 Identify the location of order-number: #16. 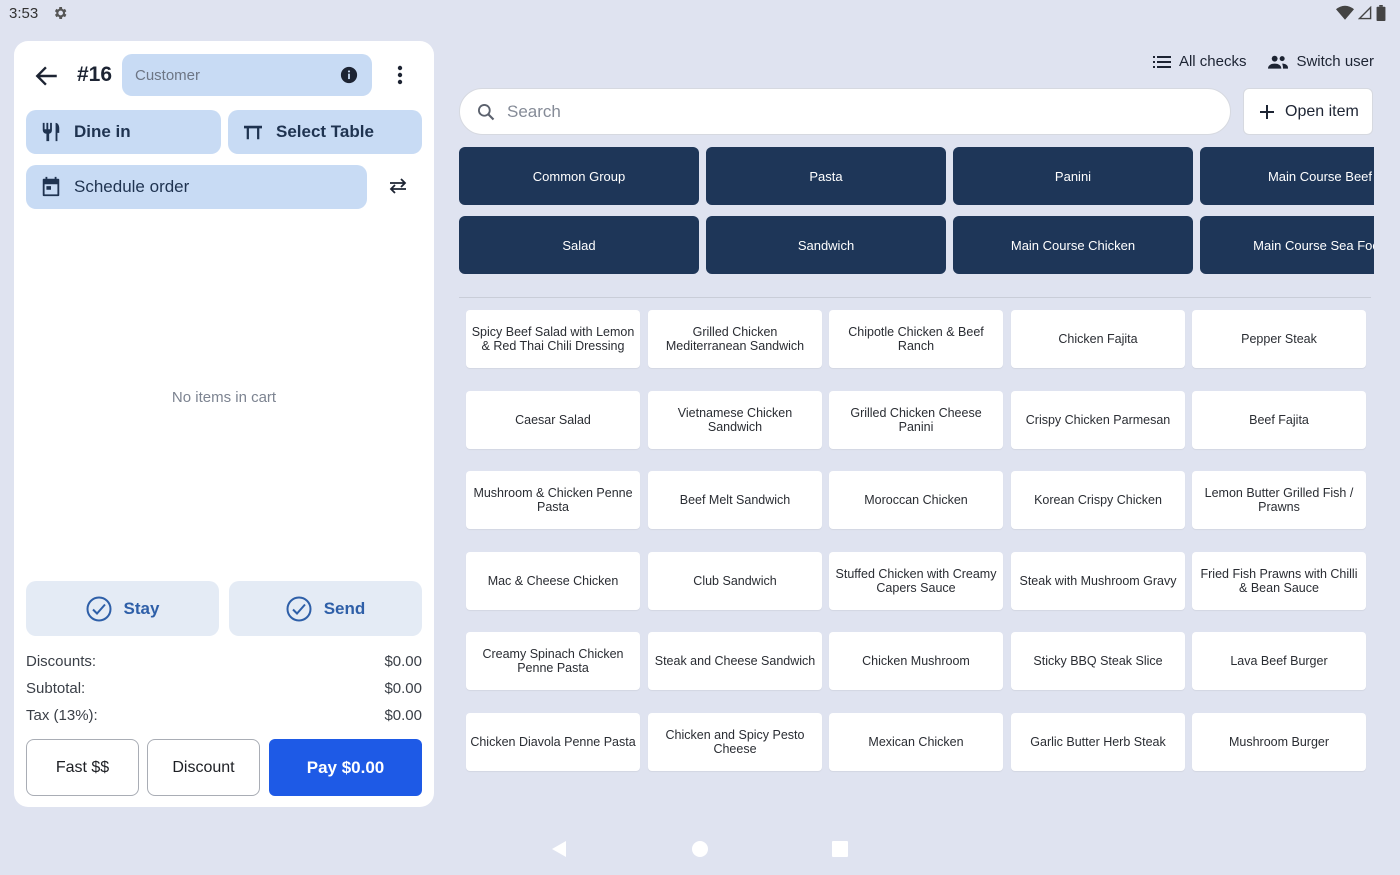
(95, 74).